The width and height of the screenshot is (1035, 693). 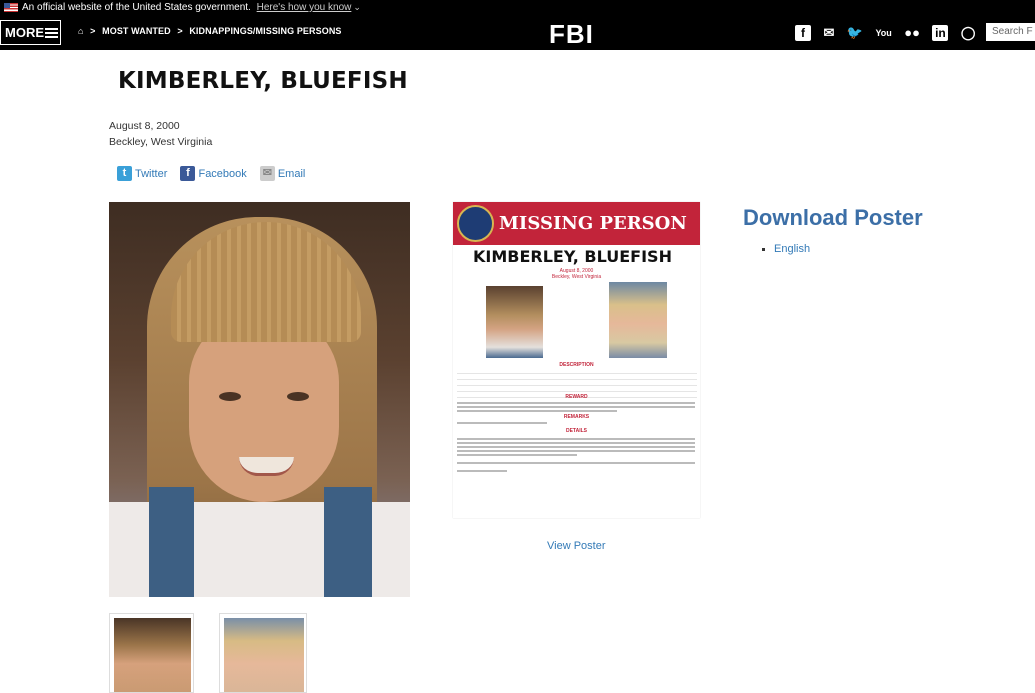 What do you see at coordinates (24, 32) in the screenshot?
I see `more-label: MORE` at bounding box center [24, 32].